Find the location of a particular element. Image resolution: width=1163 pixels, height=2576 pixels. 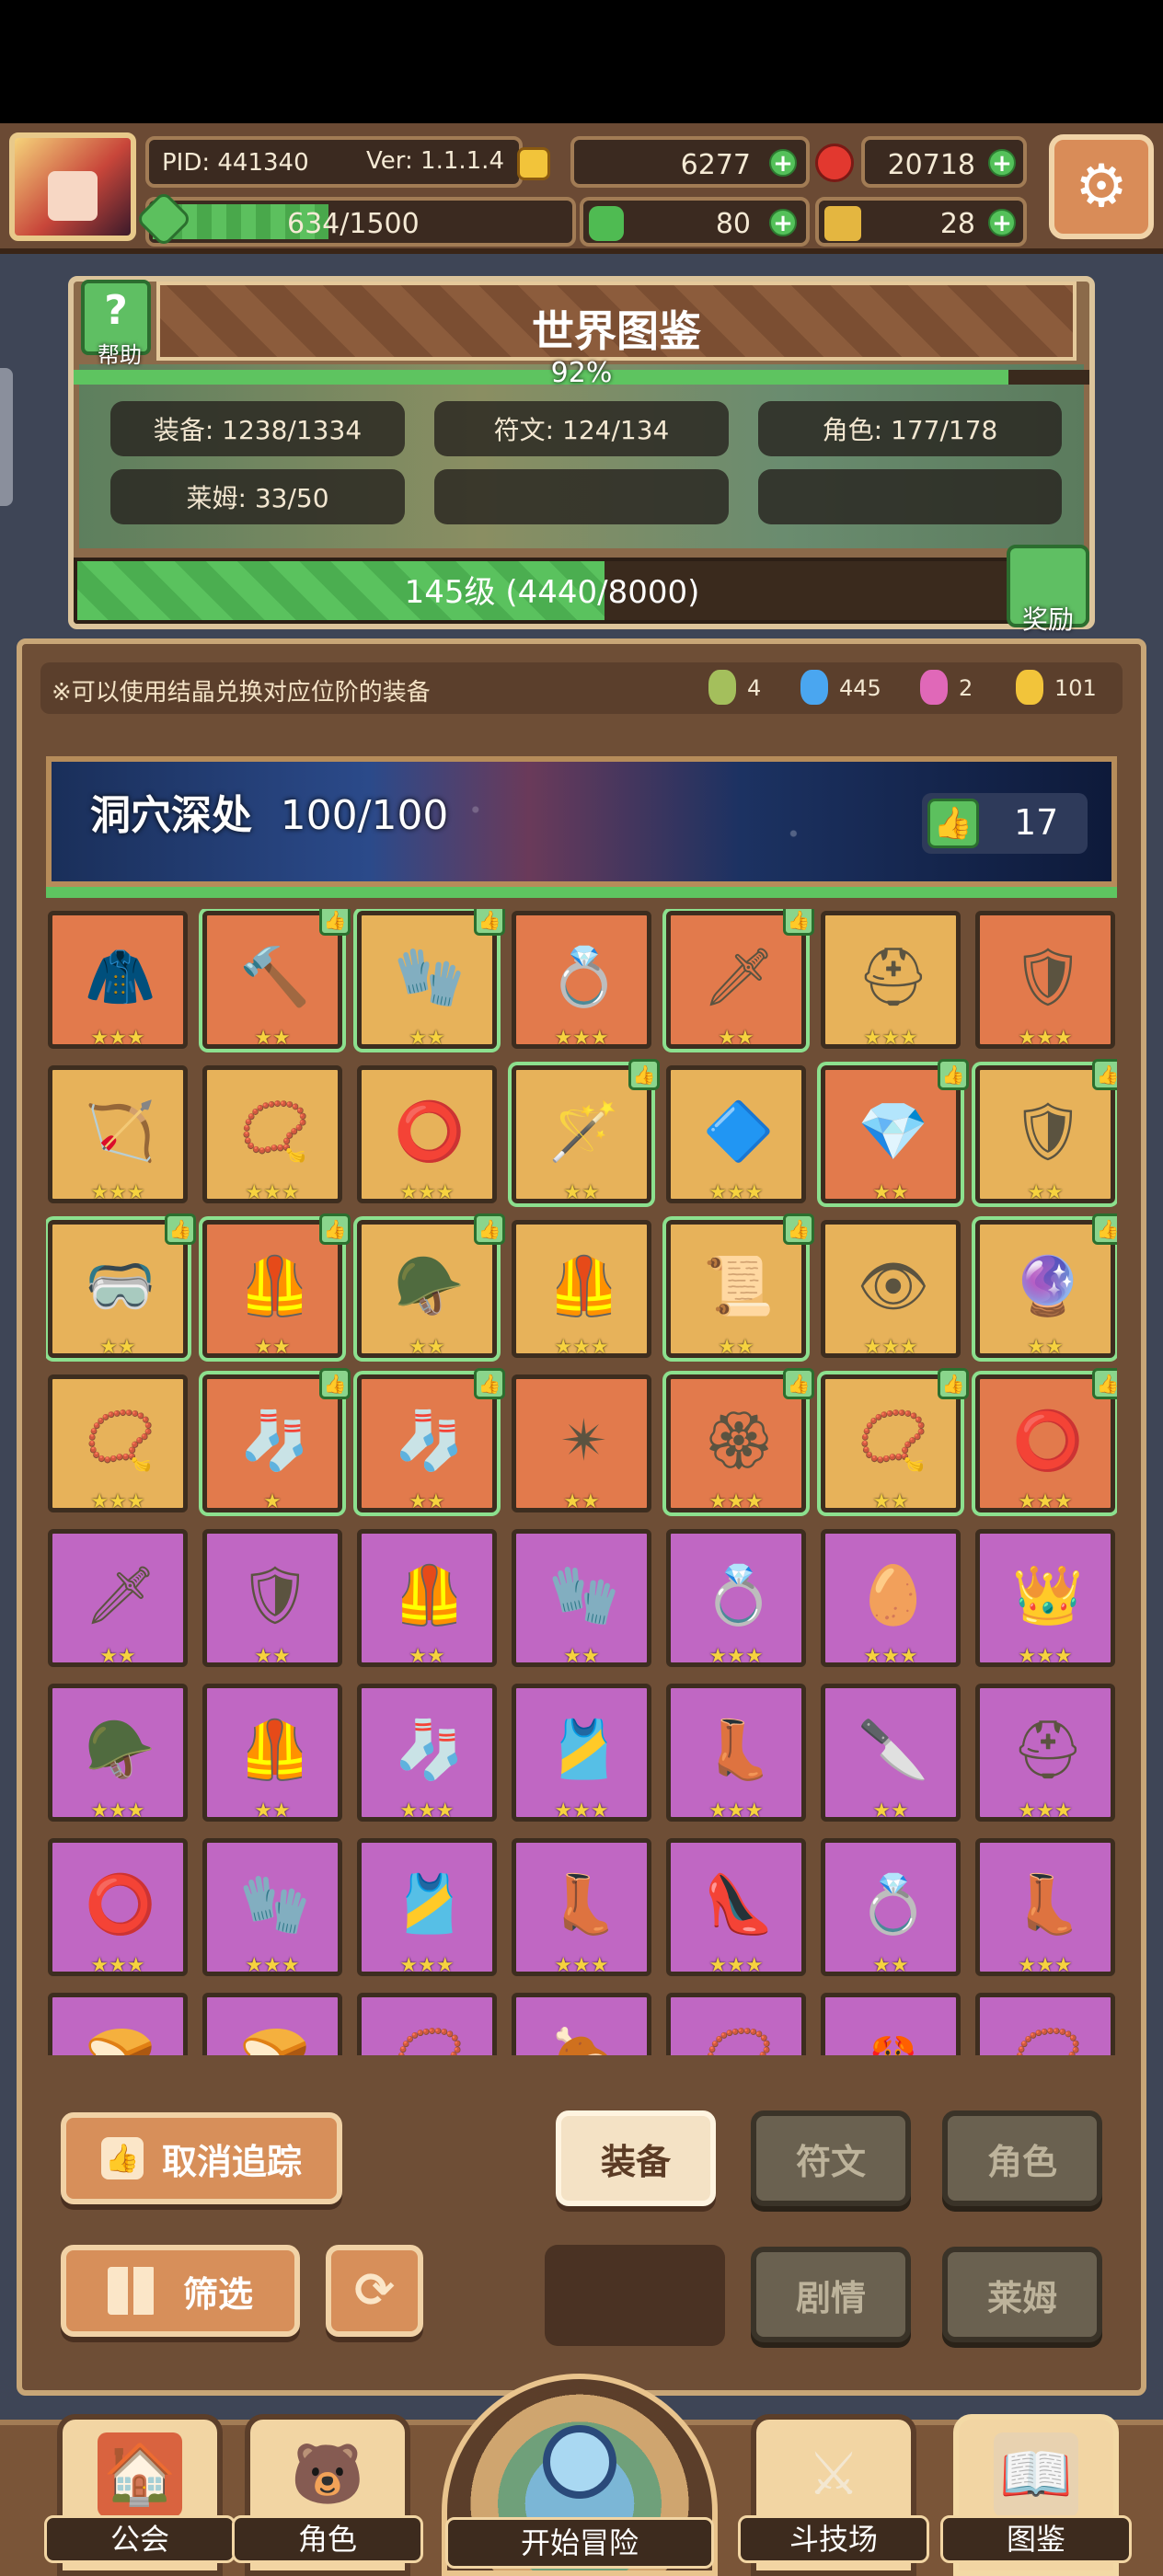

equipment-item: 🍖 is located at coordinates (581, 2024).